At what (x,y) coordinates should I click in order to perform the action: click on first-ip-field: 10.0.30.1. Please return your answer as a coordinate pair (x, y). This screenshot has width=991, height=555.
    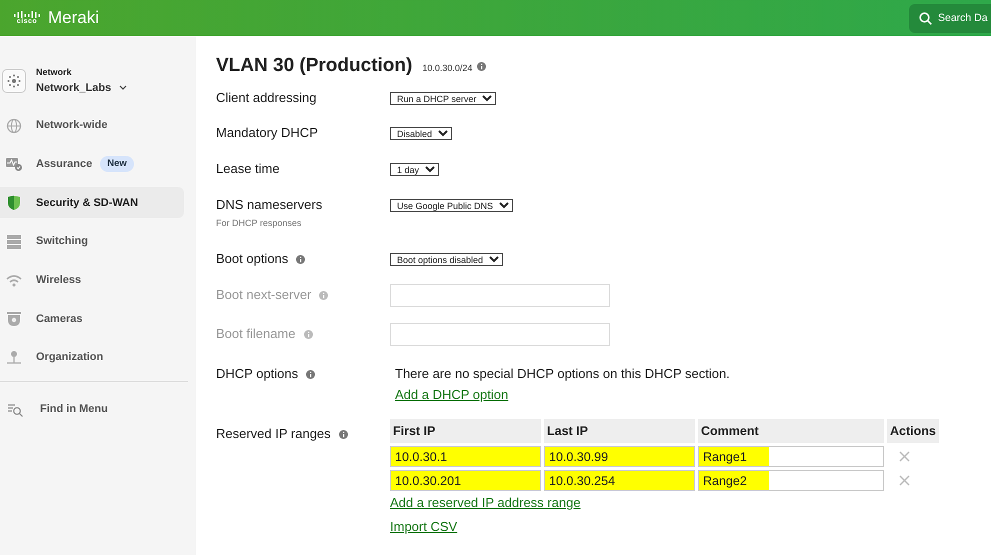
    Looking at the image, I should click on (465, 456).